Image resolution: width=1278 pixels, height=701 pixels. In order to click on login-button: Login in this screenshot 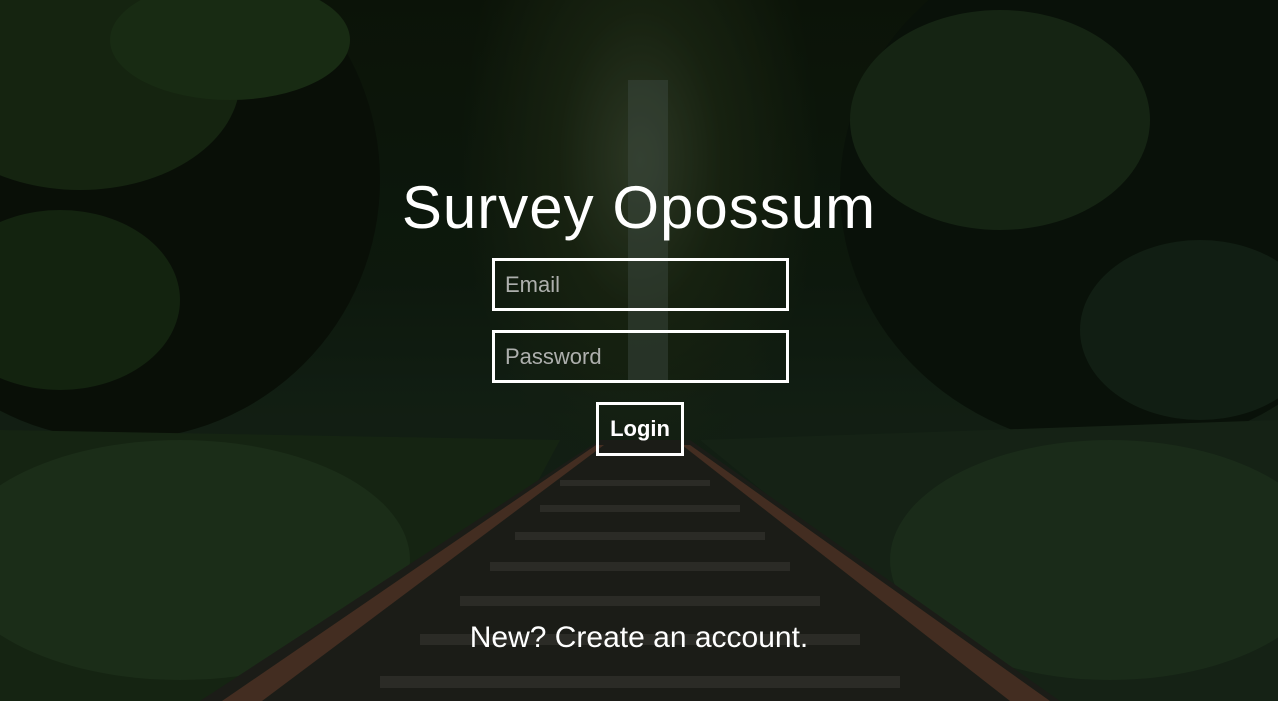, I will do `click(640, 429)`.